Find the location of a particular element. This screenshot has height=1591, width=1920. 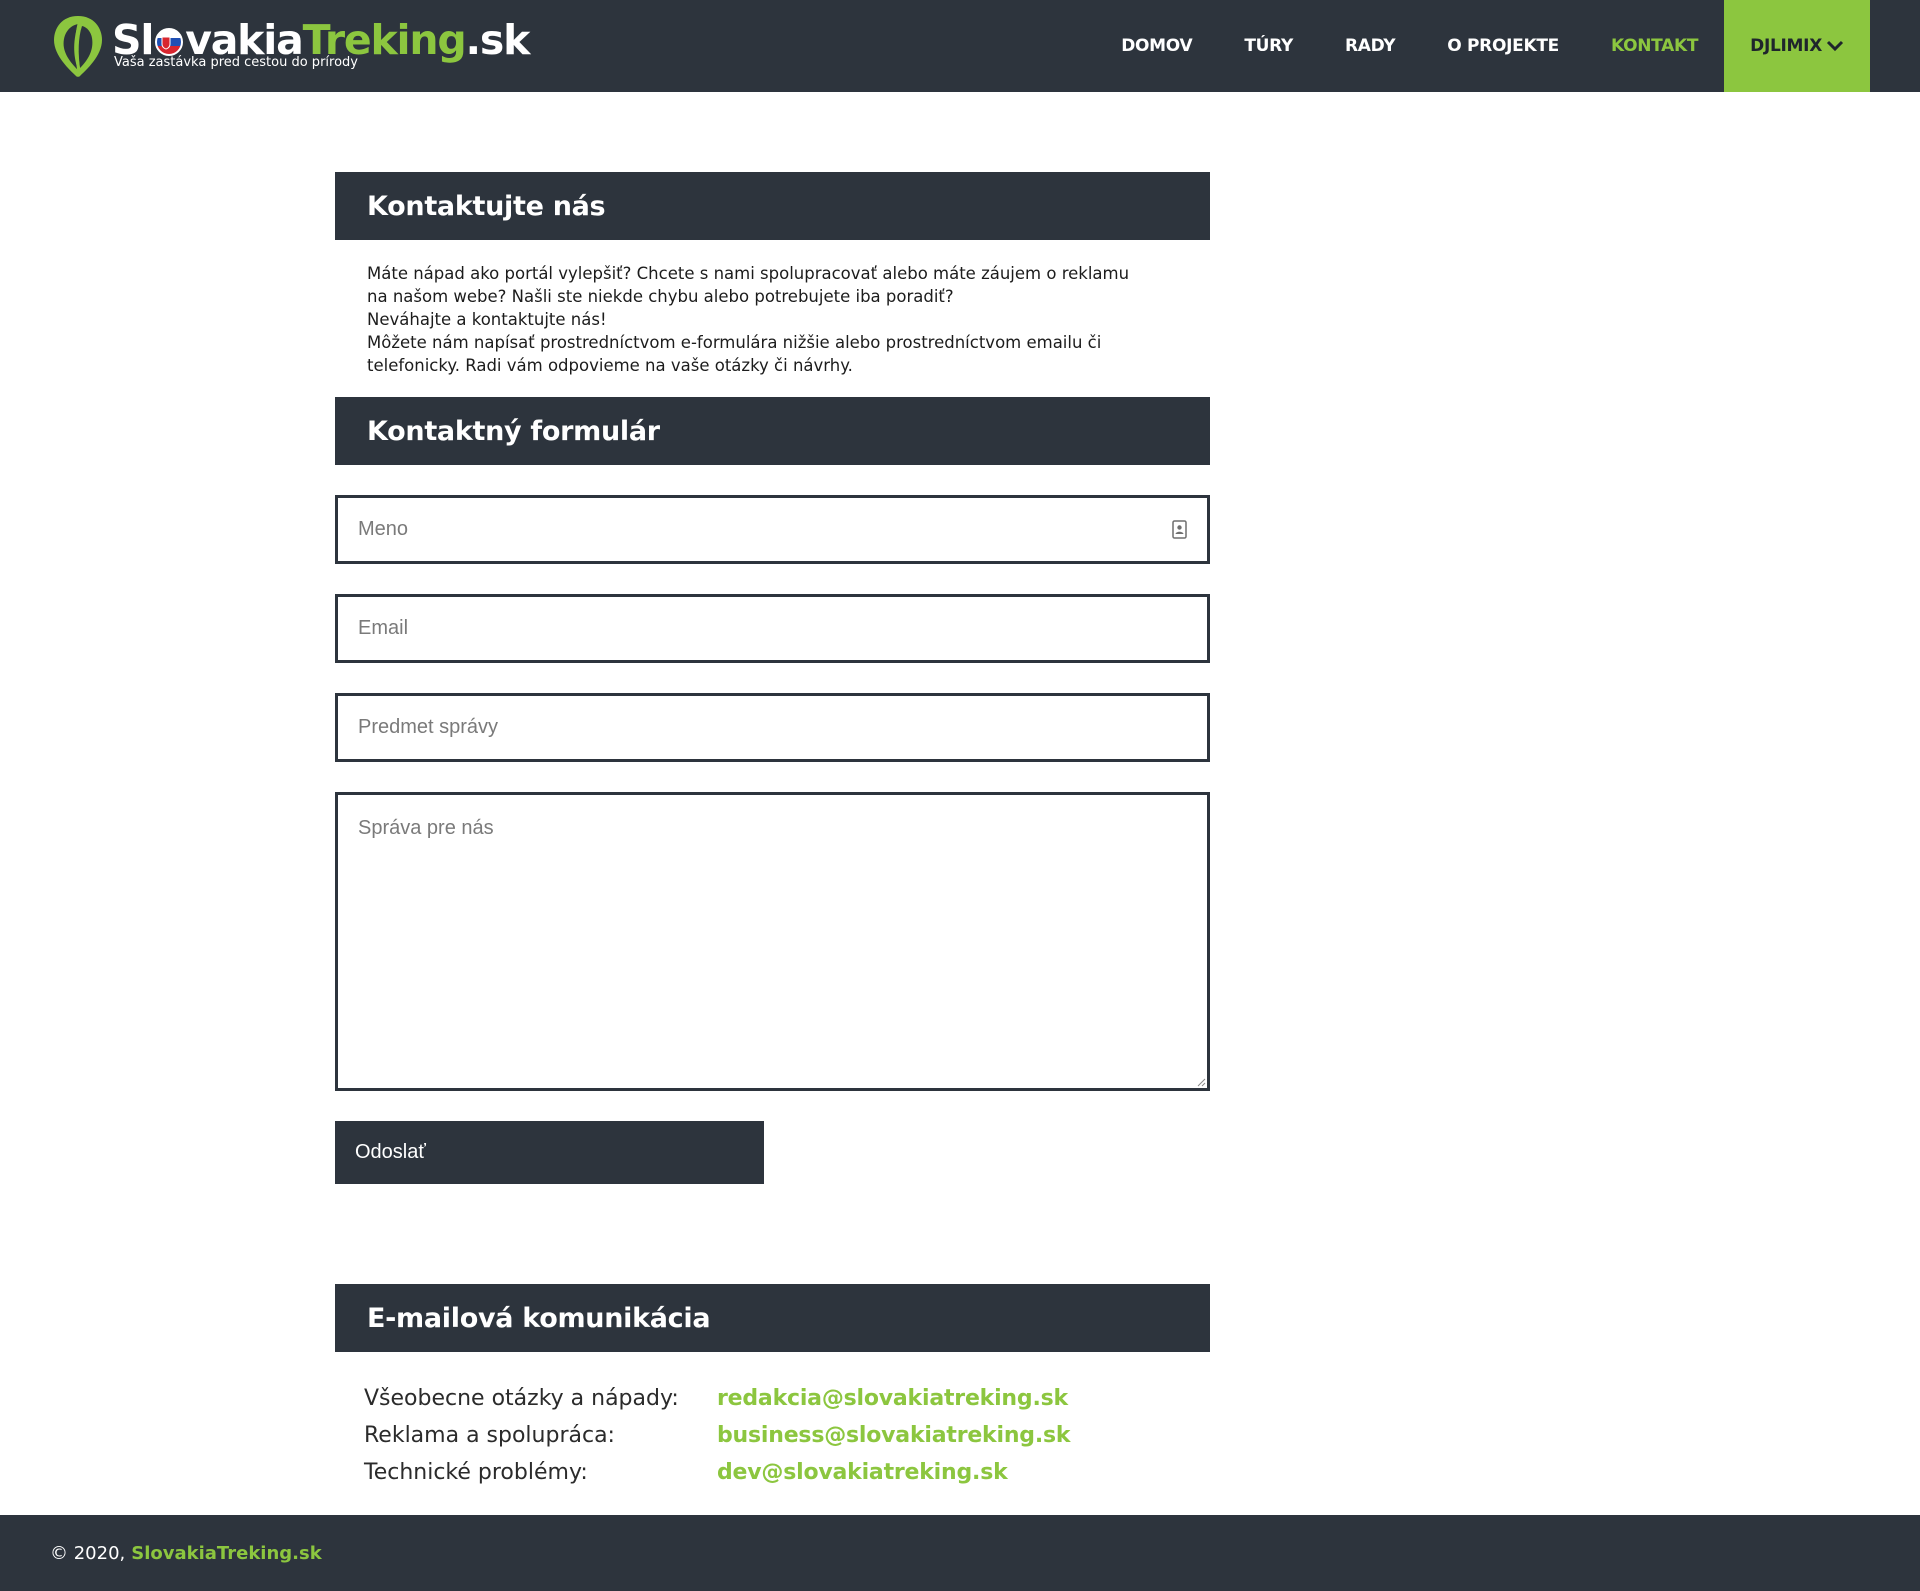

subject-input is located at coordinates (772, 727).